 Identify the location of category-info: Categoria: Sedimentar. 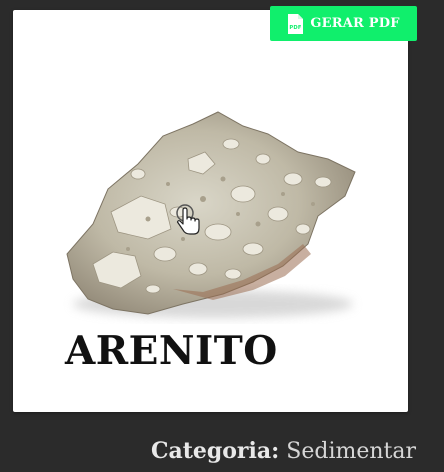
(283, 451).